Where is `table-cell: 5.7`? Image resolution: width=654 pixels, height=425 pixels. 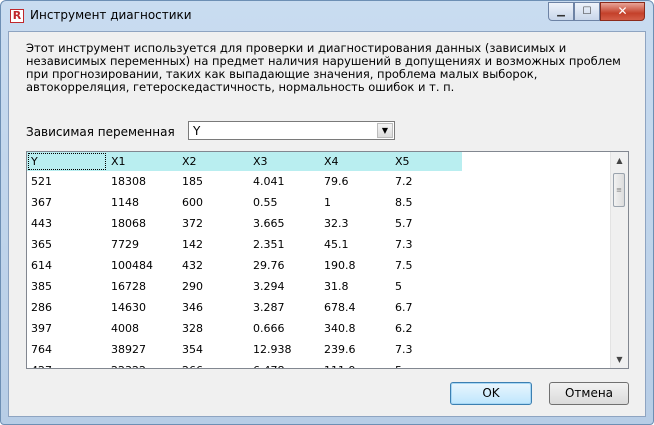
table-cell: 5.7 is located at coordinates (426, 223).